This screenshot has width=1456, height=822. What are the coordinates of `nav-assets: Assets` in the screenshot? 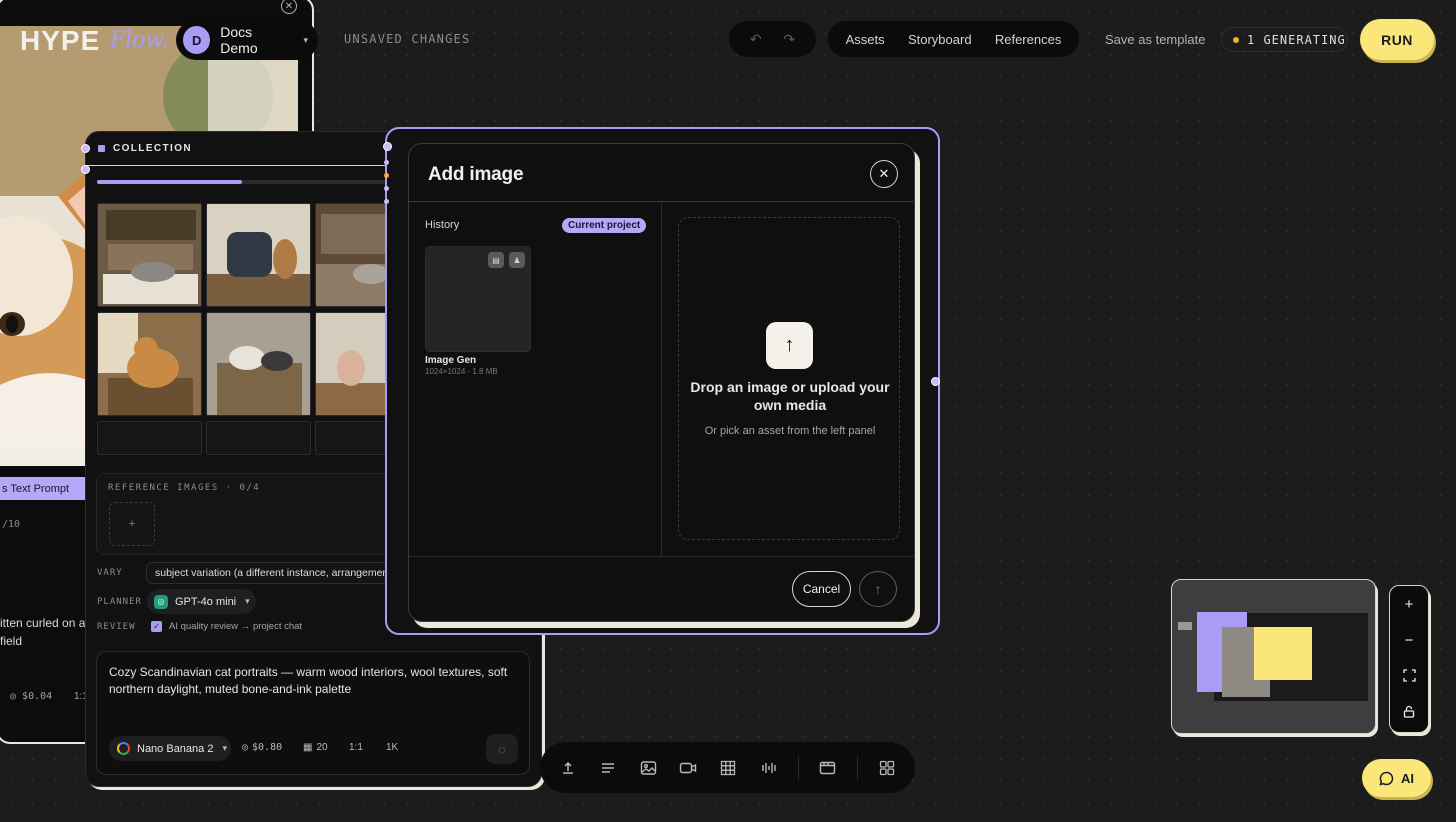 It's located at (865, 39).